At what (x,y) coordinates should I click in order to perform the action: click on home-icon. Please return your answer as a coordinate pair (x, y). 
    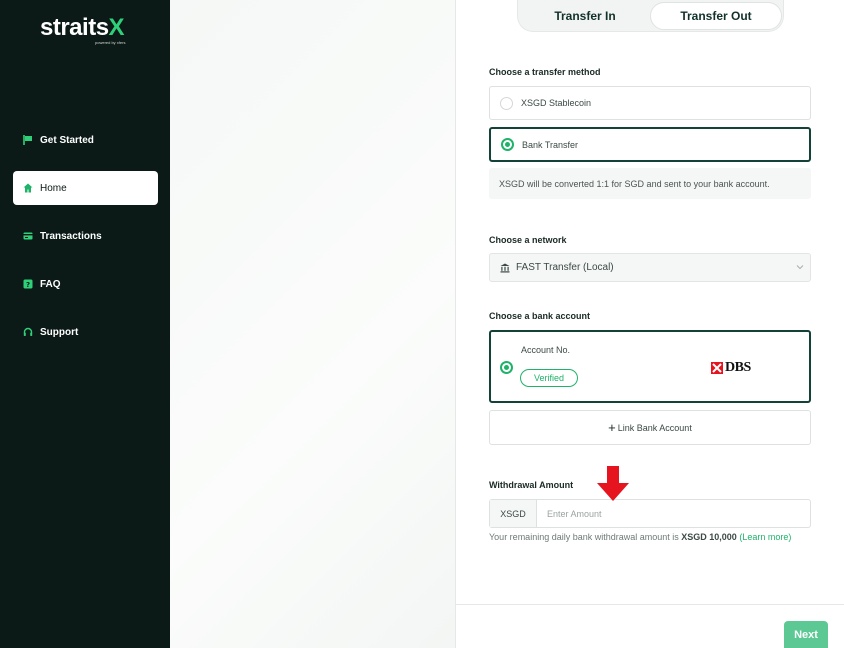
    Looking at the image, I should click on (28, 188).